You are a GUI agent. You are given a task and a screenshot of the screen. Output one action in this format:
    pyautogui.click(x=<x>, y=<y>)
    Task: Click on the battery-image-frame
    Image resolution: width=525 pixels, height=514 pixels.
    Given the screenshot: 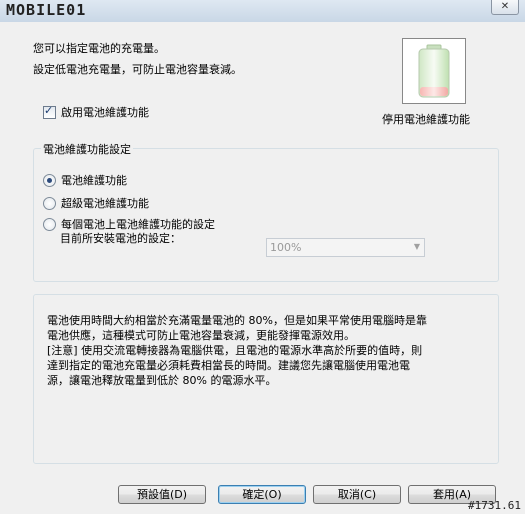 What is the action you would take?
    pyautogui.click(x=434, y=71)
    